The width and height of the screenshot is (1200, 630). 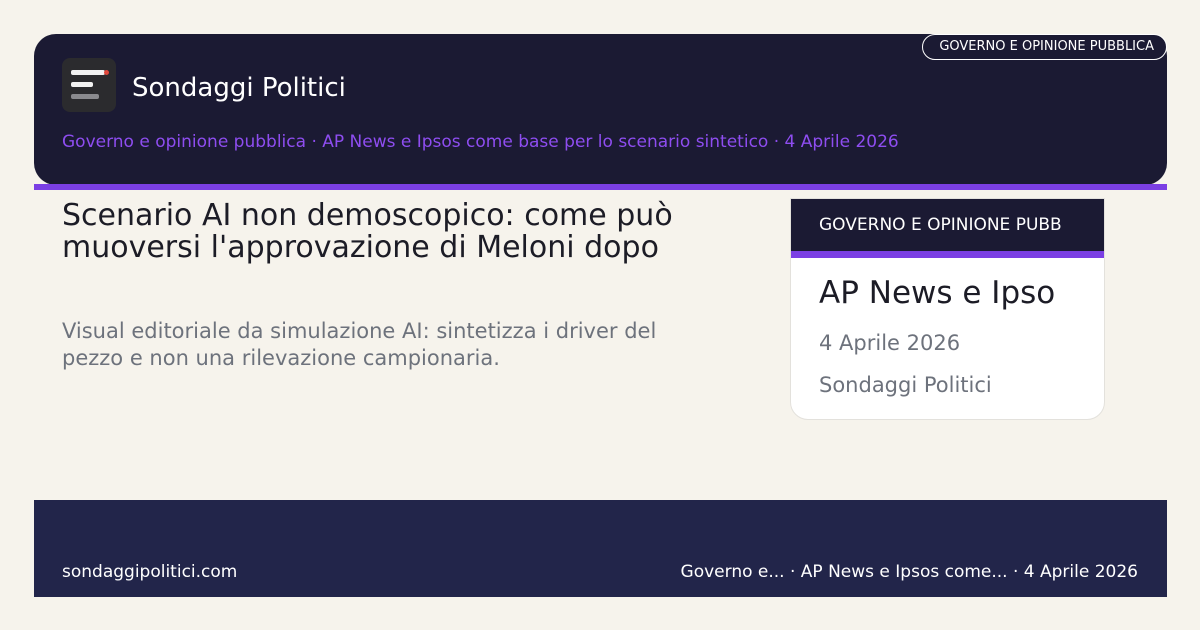 I want to click on card-category: GOVERNO E OPINIONE PUBB, so click(x=947, y=225).